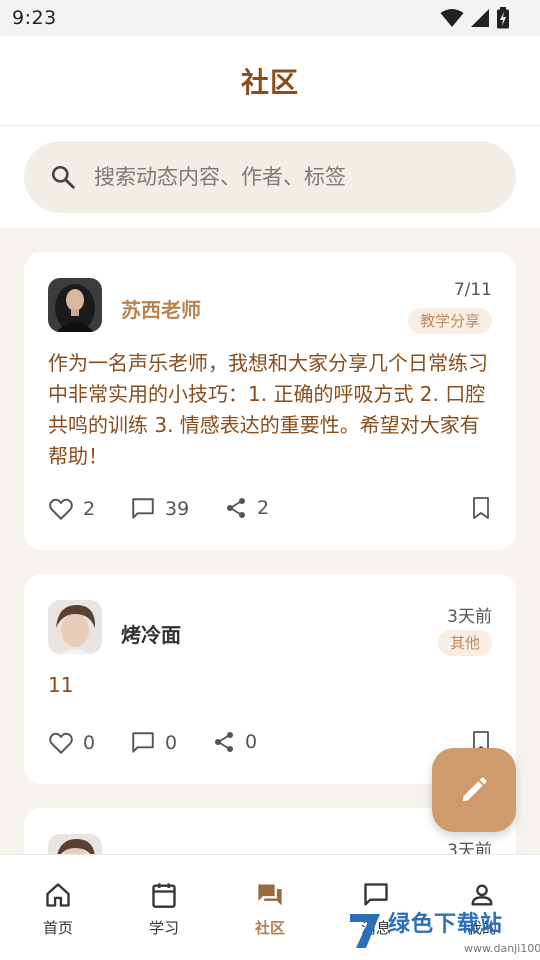 The height and width of the screenshot is (960, 540). I want to click on status-icons, so click(475, 18).